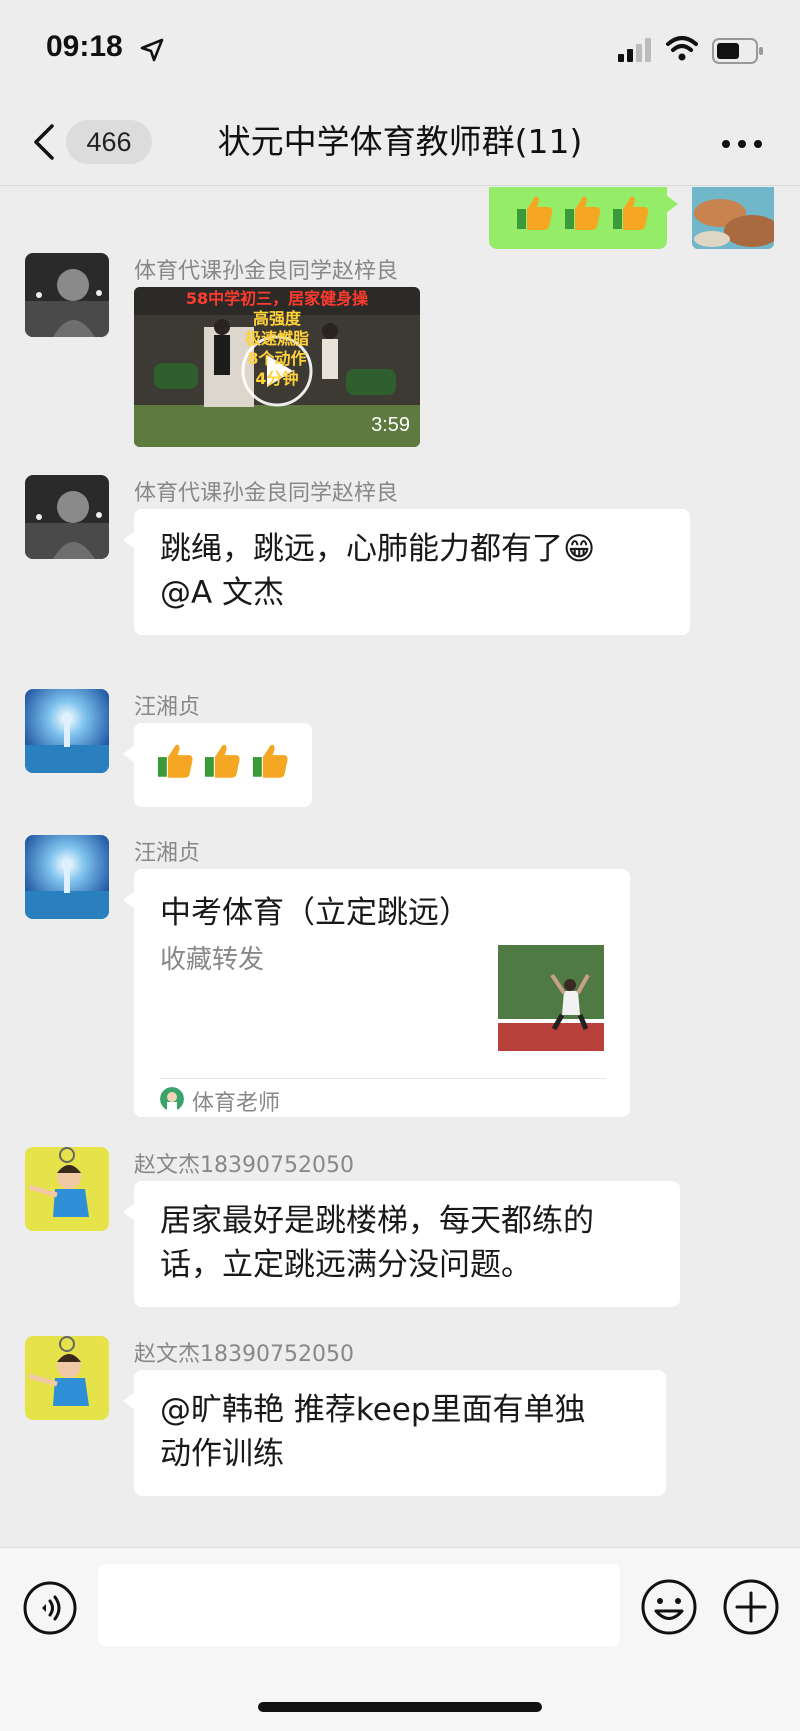 The image size is (800, 1731). Describe the element at coordinates (109, 142) in the screenshot. I see `unread-count-badge: 466` at that location.